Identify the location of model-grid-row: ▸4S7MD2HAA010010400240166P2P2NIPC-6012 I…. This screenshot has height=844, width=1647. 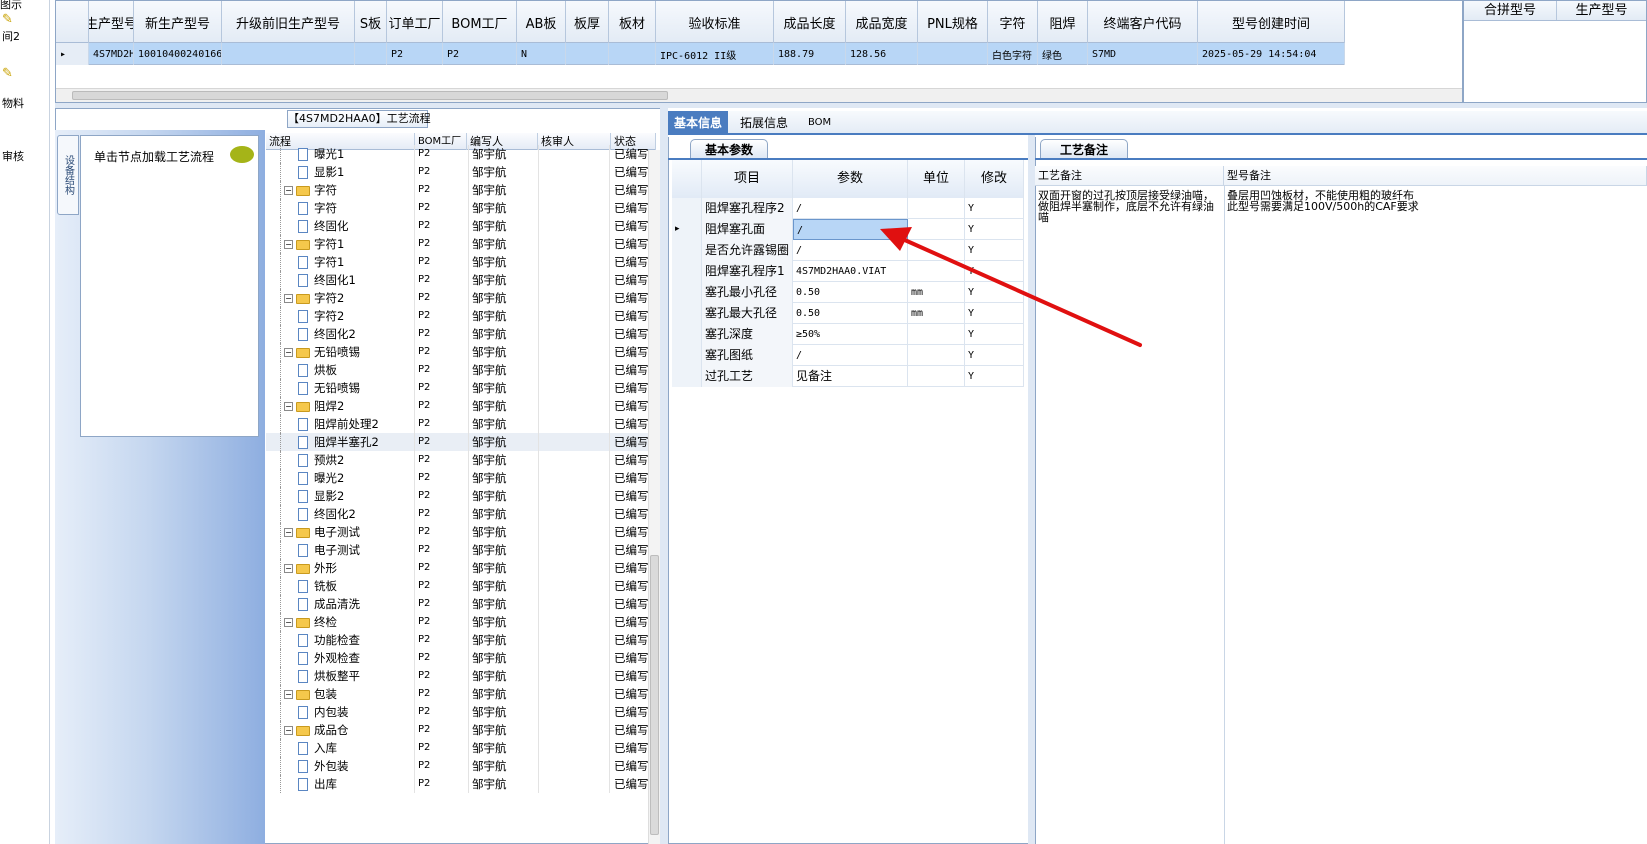
(700, 54).